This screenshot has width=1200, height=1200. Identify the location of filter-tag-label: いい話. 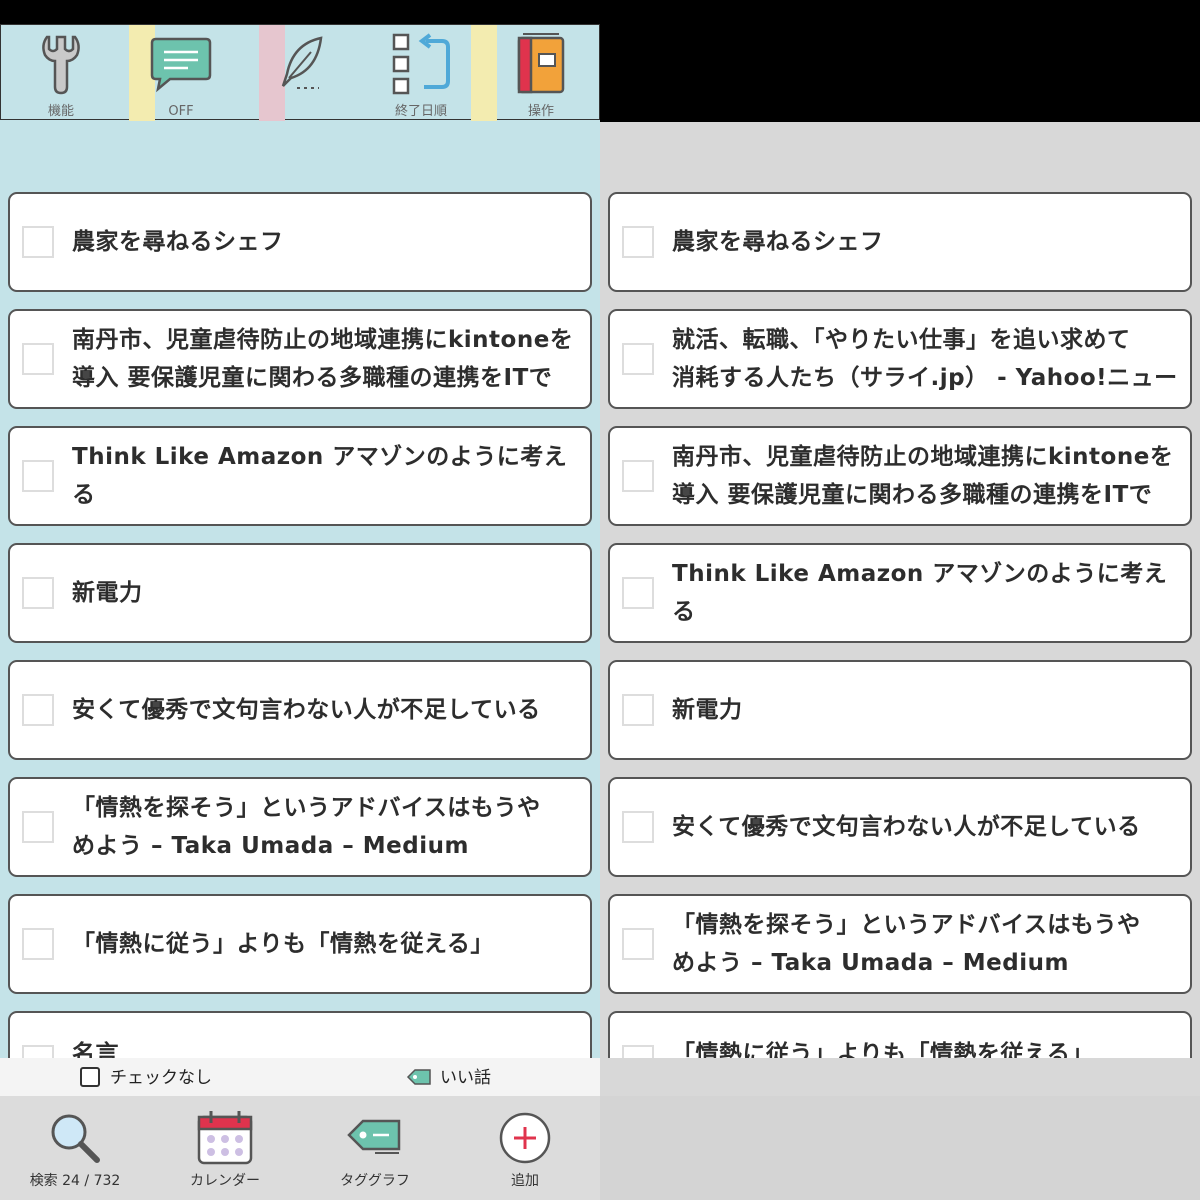
(465, 1078).